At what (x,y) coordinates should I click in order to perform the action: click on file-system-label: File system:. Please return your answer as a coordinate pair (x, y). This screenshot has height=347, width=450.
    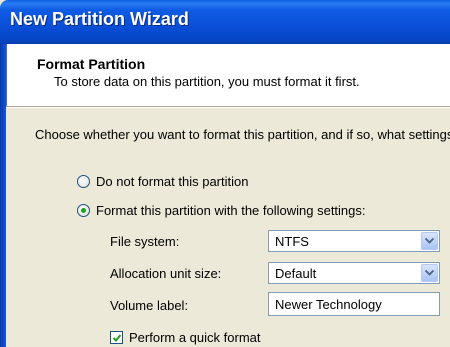
    Looking at the image, I should click on (145, 241).